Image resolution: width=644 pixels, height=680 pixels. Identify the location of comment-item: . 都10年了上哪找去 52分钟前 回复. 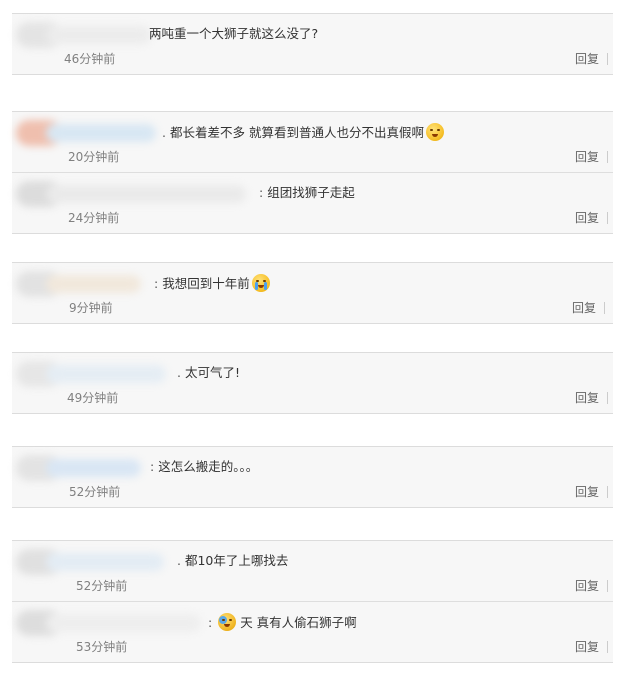
(312, 571).